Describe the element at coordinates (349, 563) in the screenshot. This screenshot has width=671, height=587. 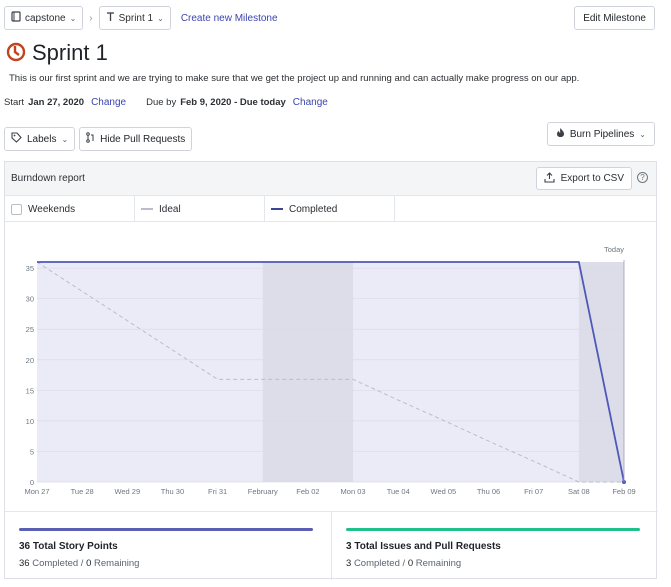
I see `issues-completed: 3` at that location.